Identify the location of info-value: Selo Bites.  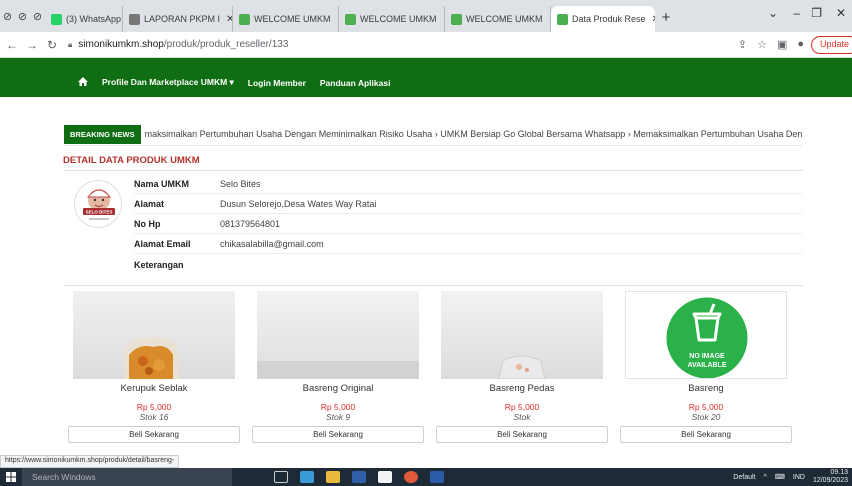
(240, 184).